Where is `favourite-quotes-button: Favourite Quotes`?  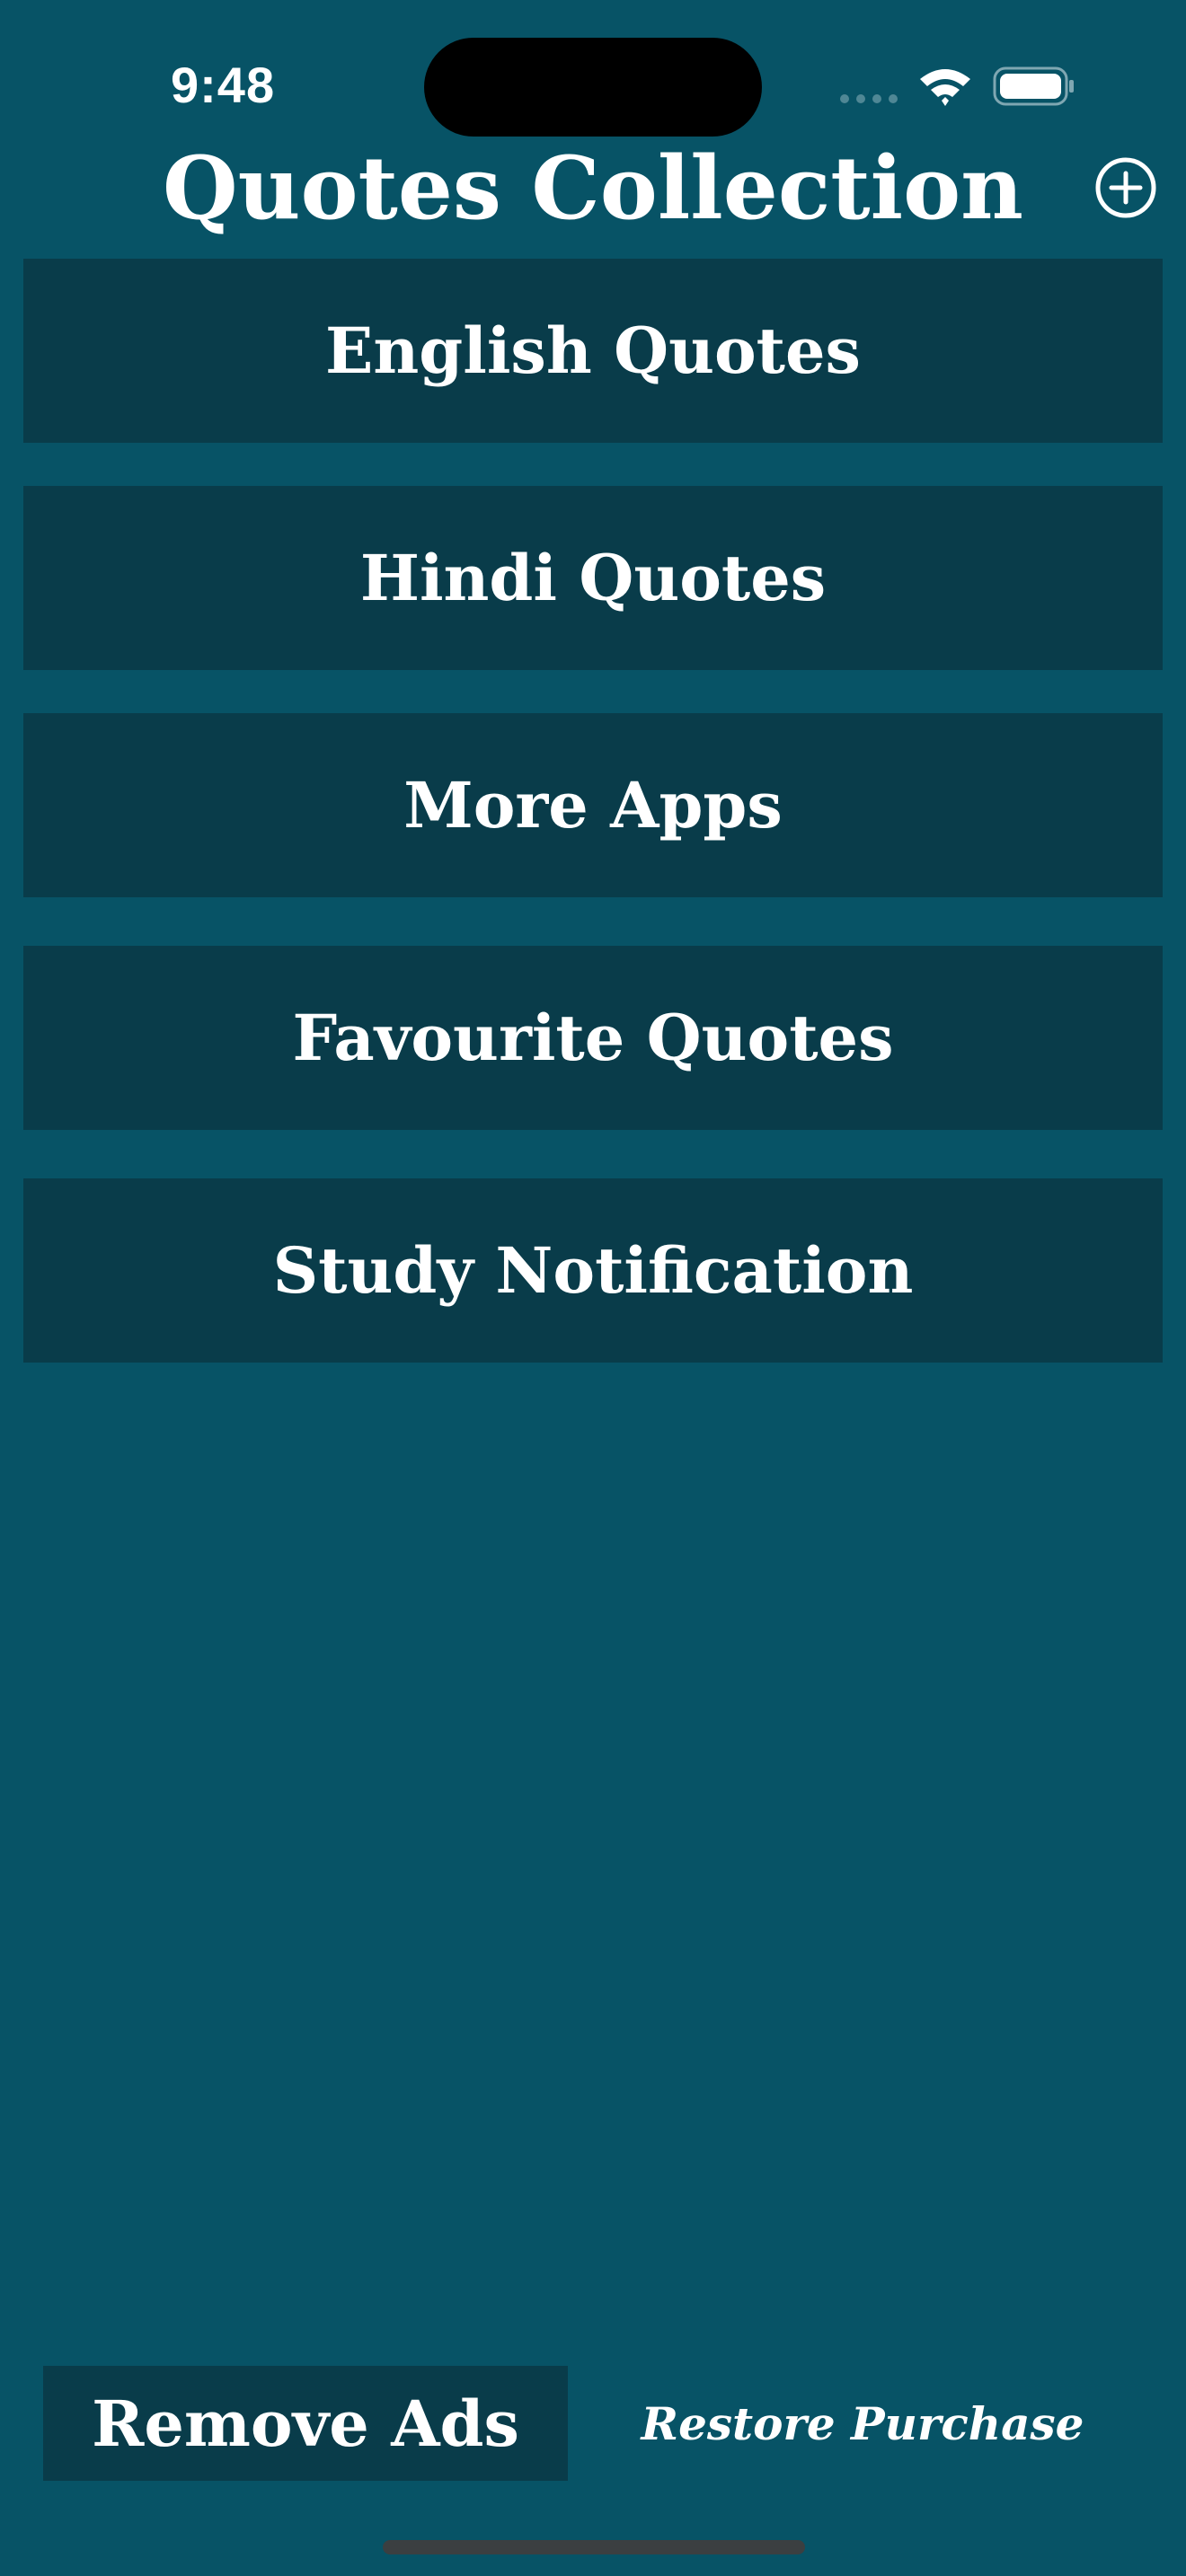
favourite-quotes-button: Favourite Quotes is located at coordinates (593, 1038).